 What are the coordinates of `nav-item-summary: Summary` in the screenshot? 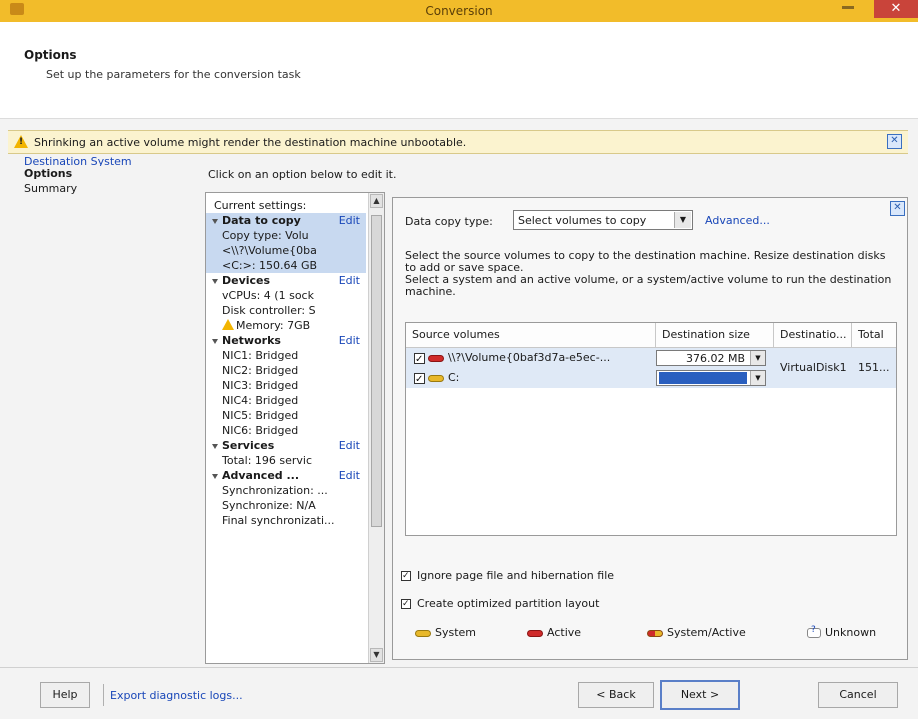 It's located at (109, 188).